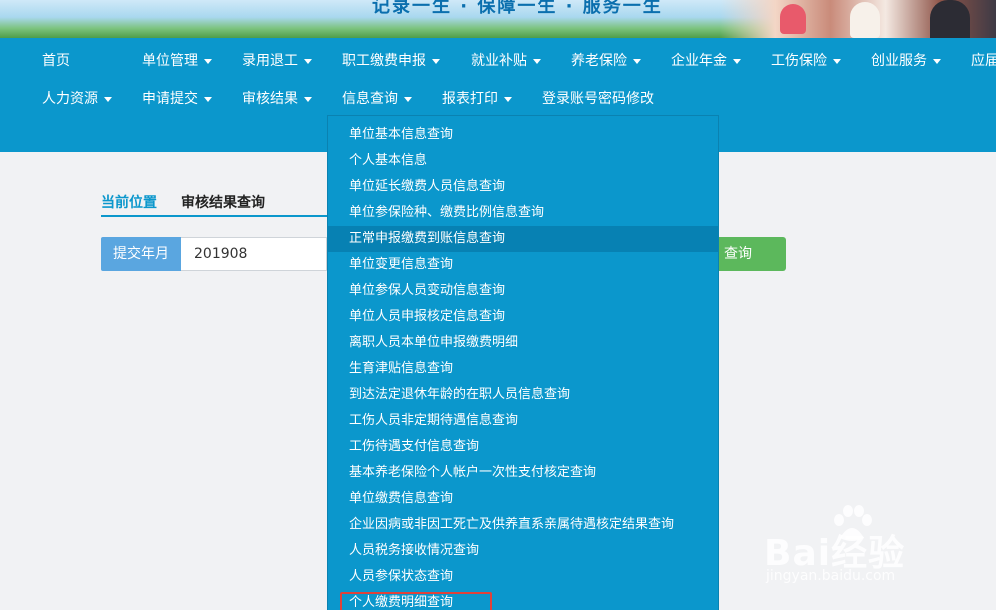  What do you see at coordinates (523, 161) in the screenshot?
I see `dropdown-item: 个人基本信息` at bounding box center [523, 161].